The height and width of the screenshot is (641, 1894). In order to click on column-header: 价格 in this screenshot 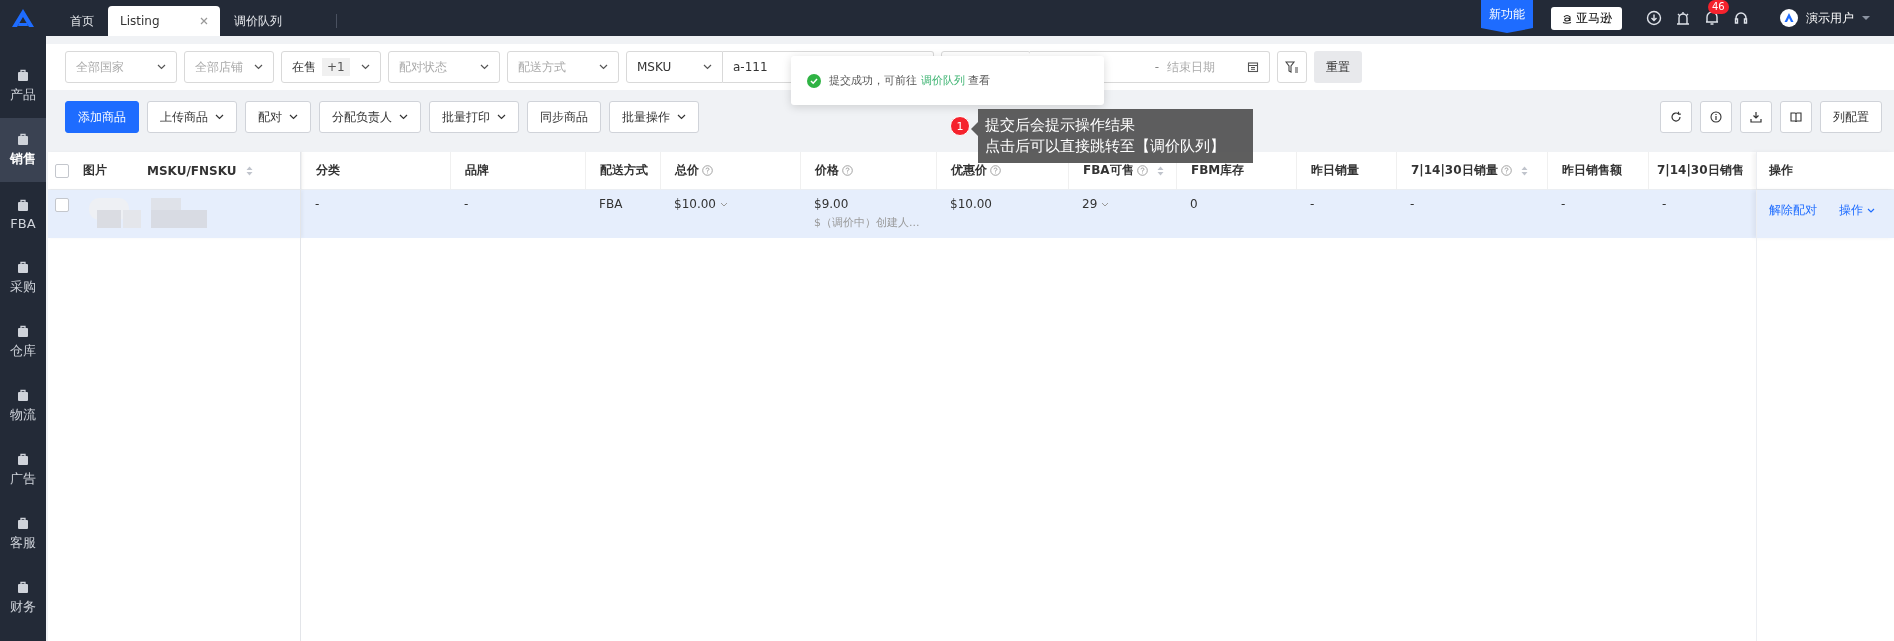, I will do `click(834, 170)`.